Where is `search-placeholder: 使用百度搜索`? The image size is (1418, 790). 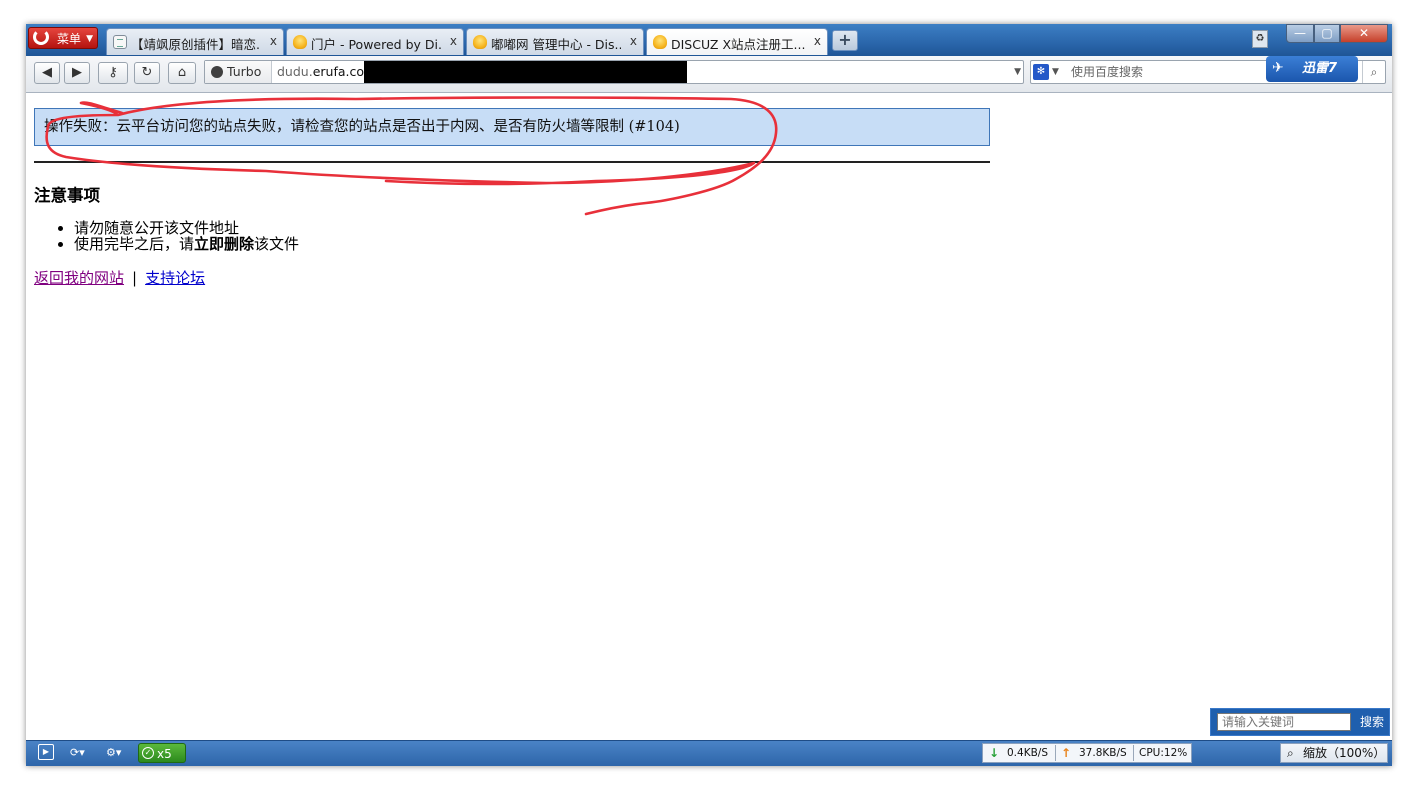
search-placeholder: 使用百度搜索 is located at coordinates (1107, 72).